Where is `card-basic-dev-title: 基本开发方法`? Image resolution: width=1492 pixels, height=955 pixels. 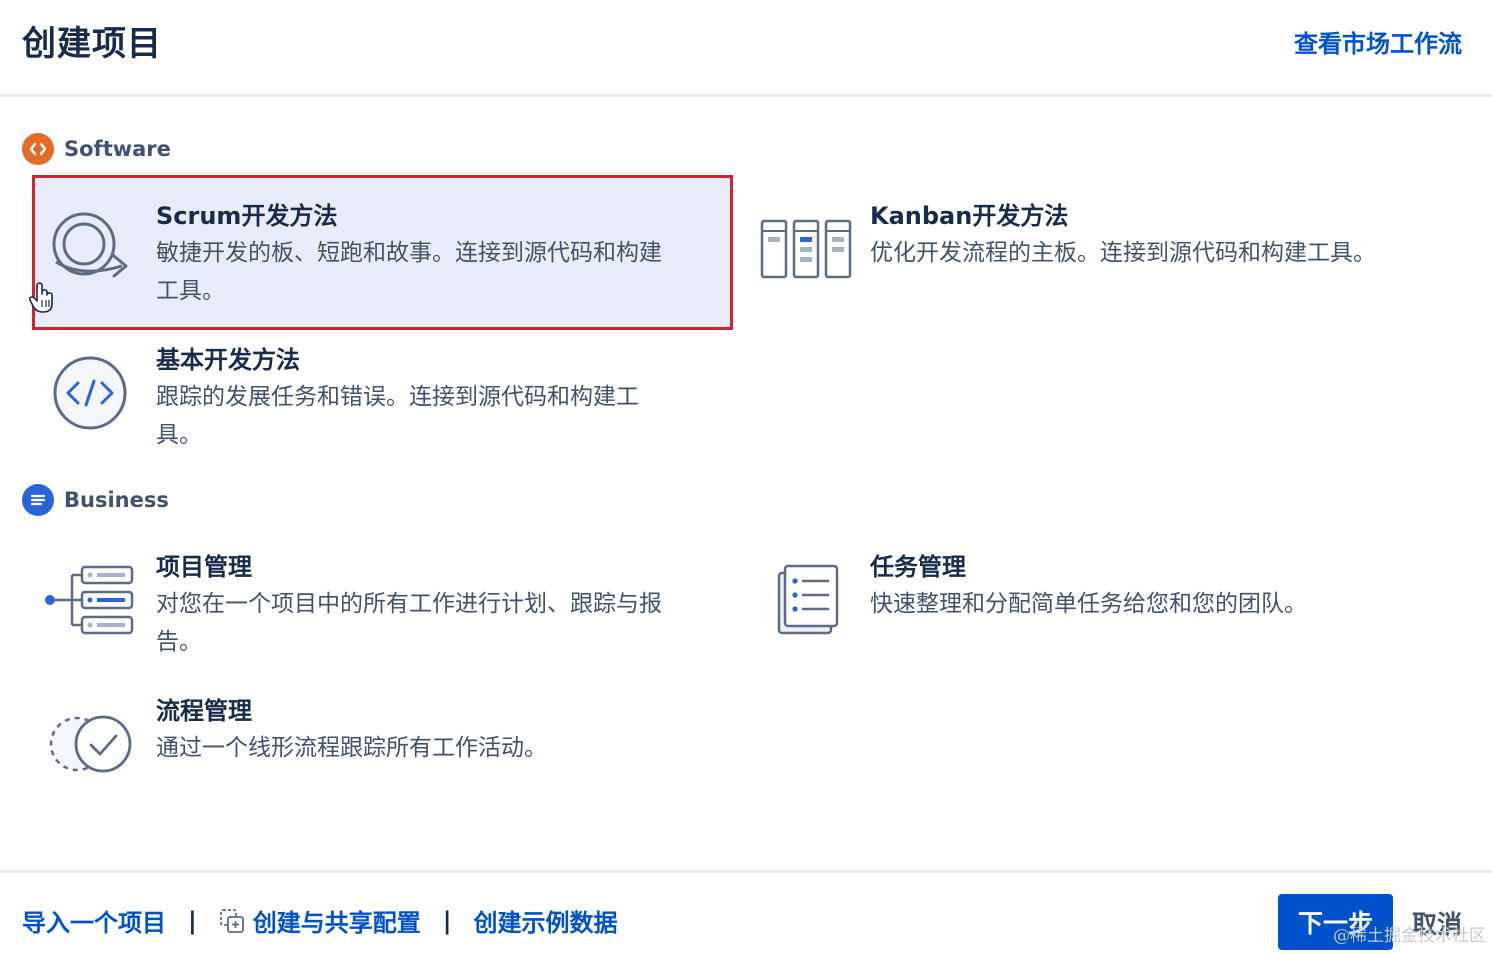 card-basic-dev-title: 基本开发方法 is located at coordinates (228, 360).